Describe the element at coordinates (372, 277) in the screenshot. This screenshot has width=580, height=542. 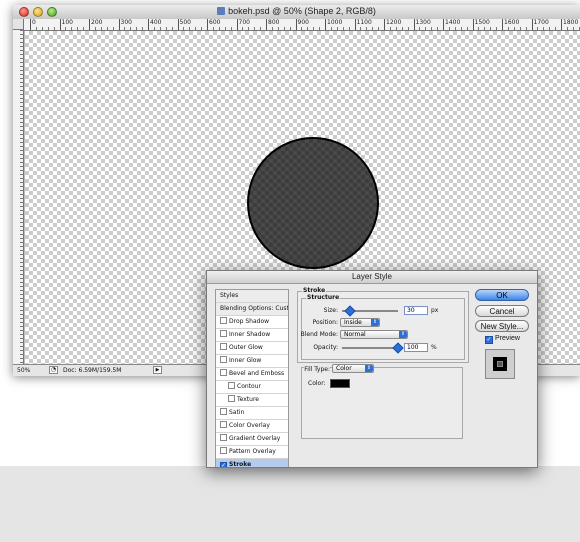
I see `dialog-title: Layer Style` at that location.